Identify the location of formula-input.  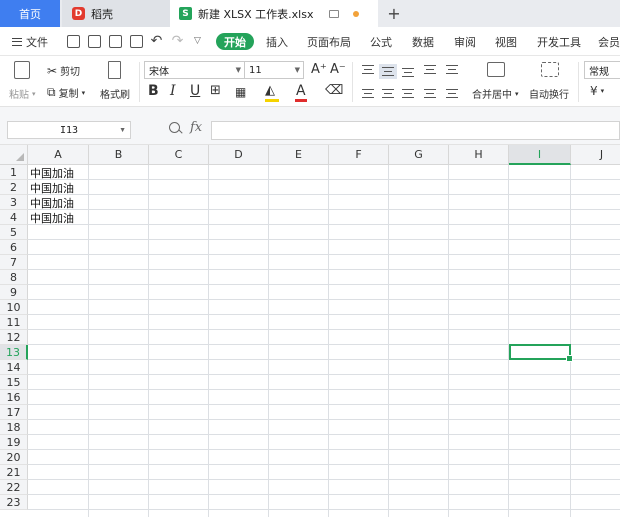
(415, 130).